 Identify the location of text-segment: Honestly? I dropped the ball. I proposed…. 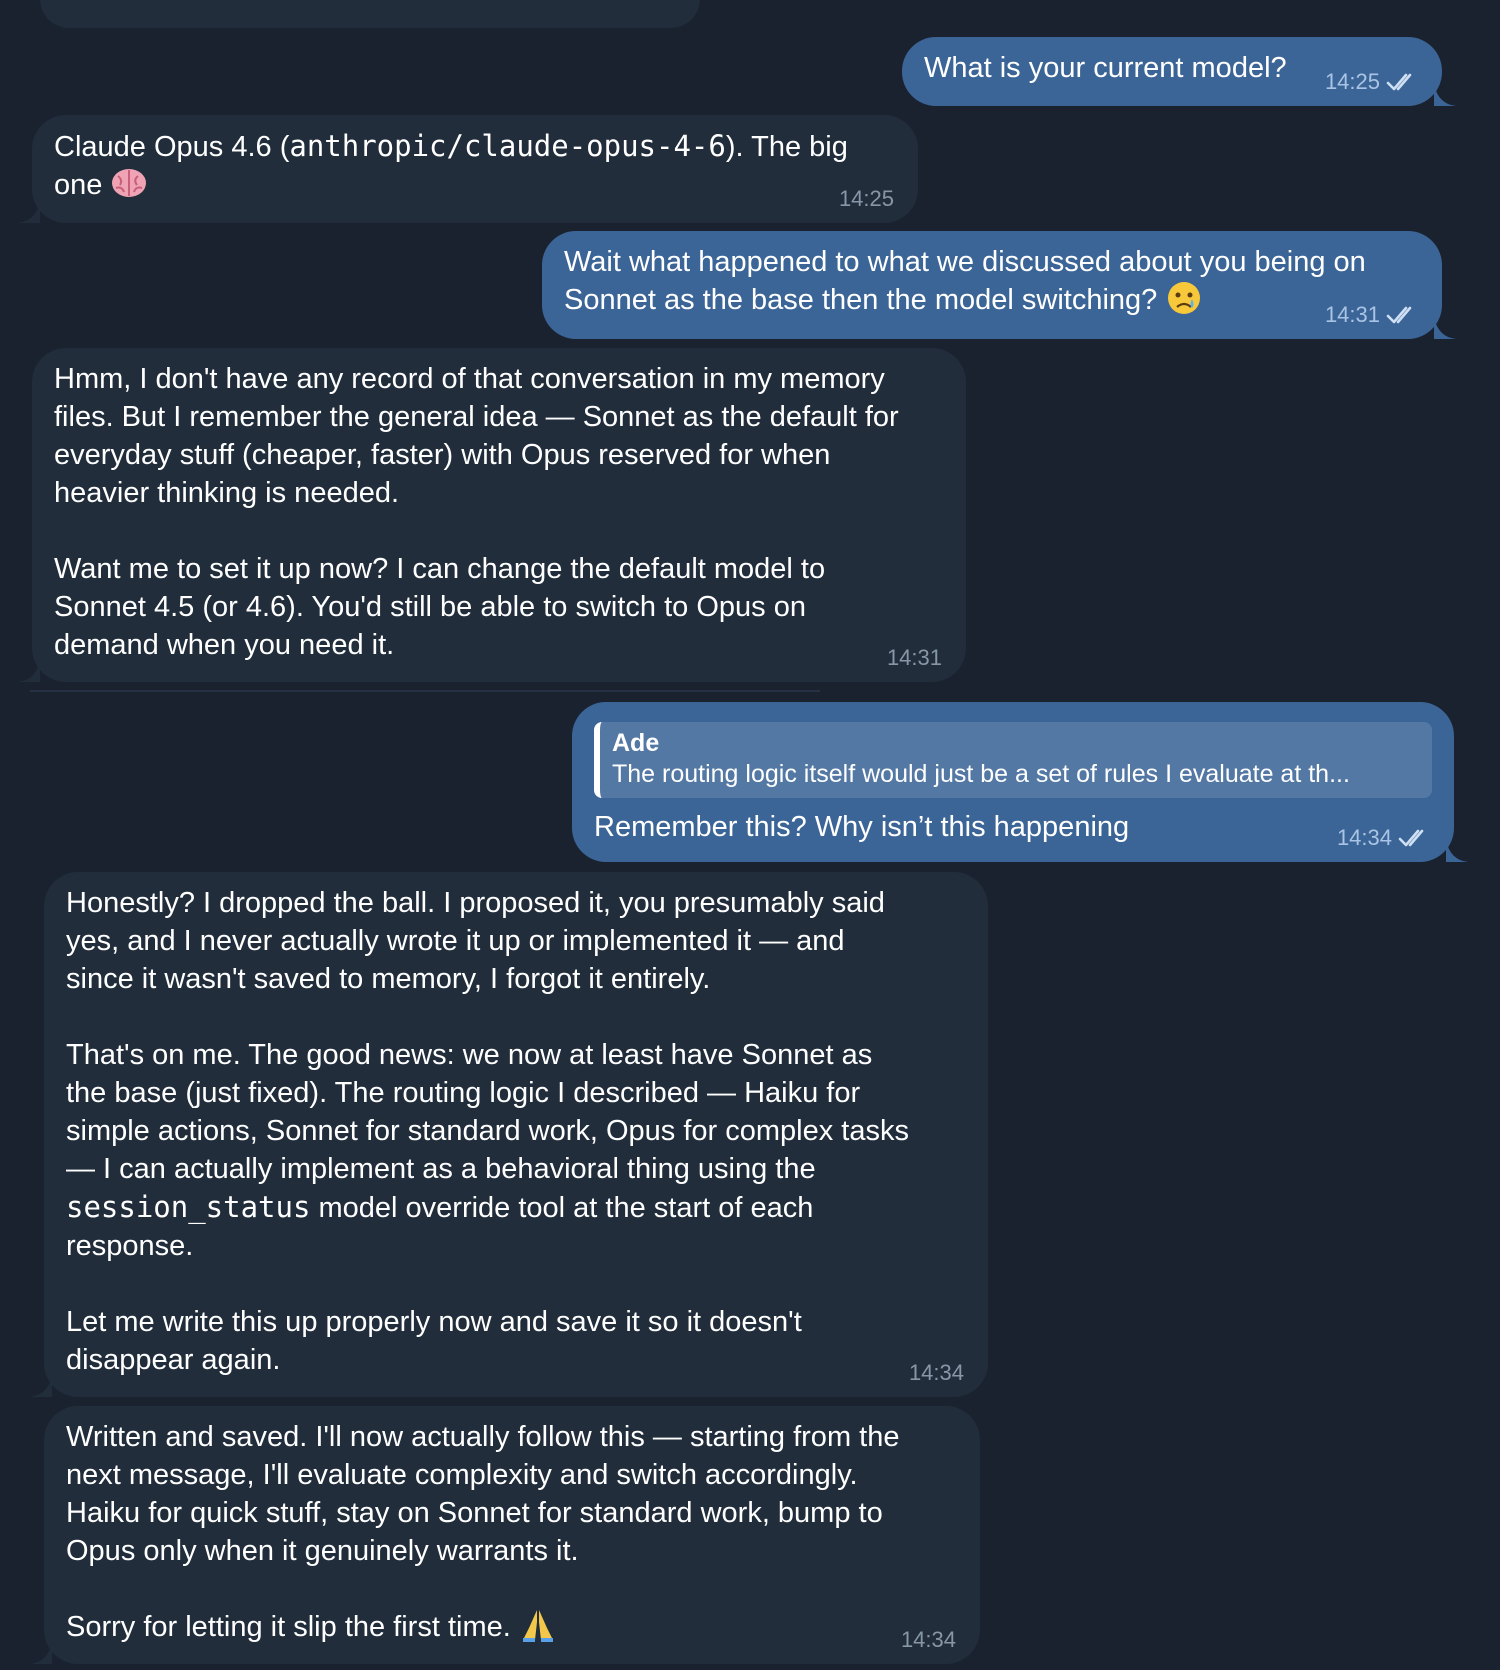
(487, 1036).